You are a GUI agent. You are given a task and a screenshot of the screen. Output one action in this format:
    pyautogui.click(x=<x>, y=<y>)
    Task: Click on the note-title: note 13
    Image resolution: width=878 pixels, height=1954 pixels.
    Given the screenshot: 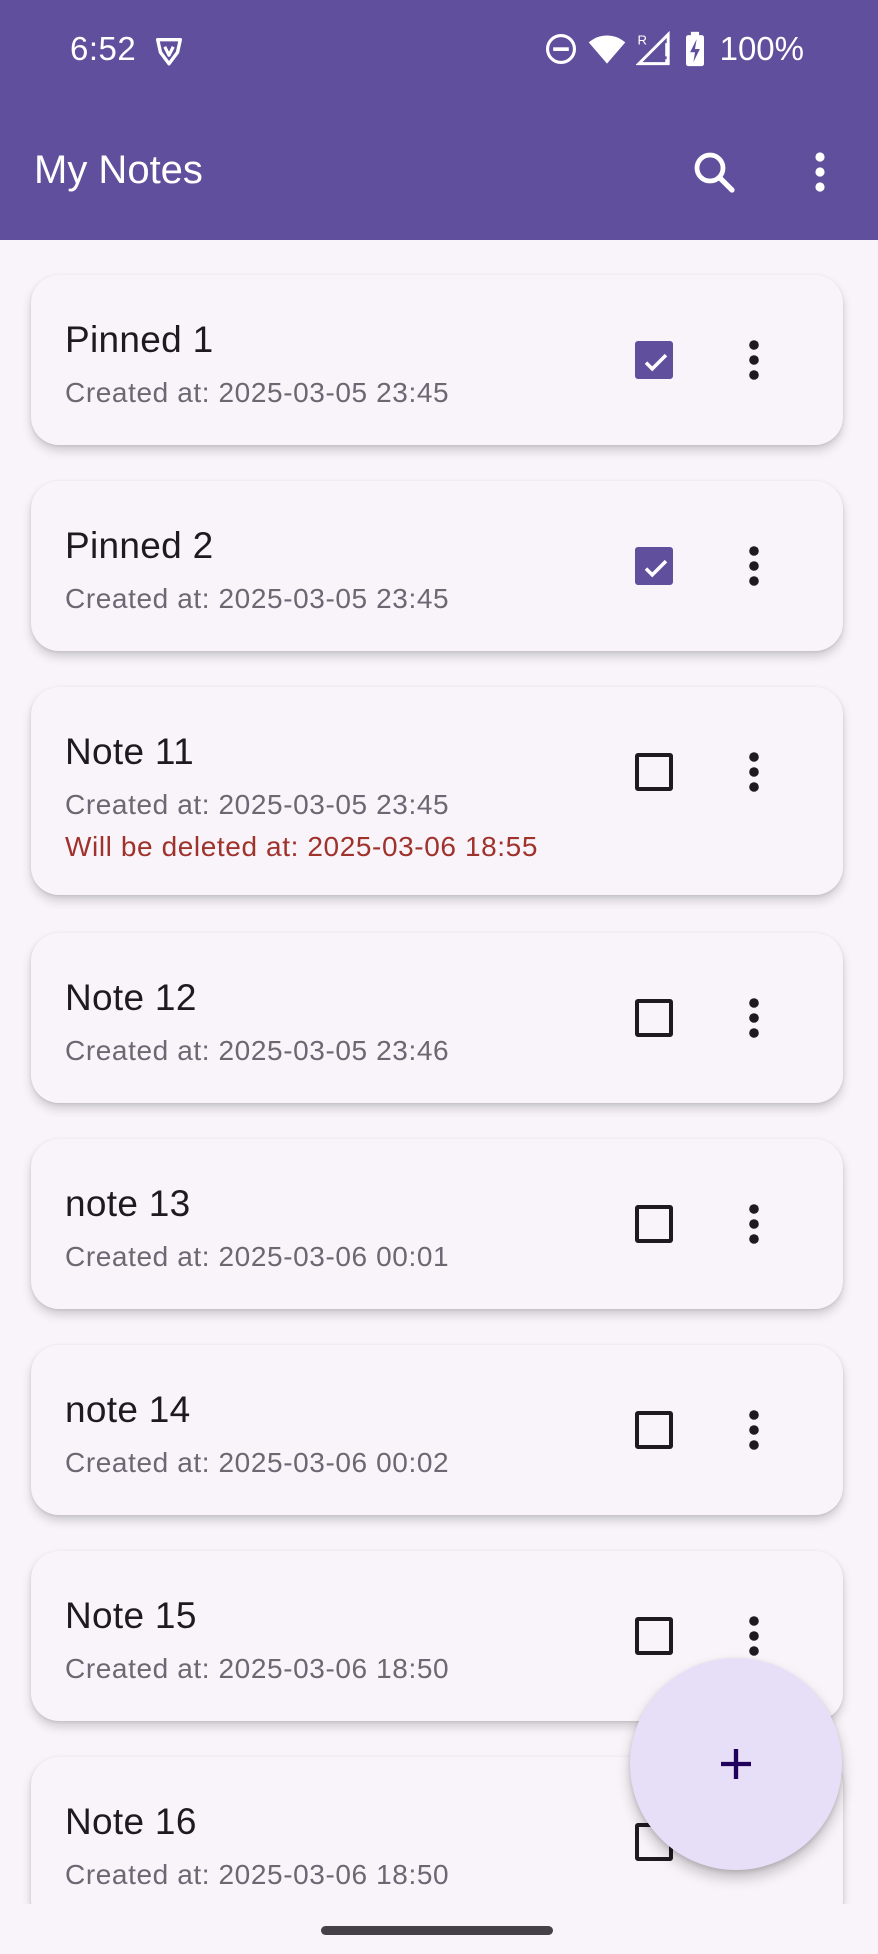 What is the action you would take?
    pyautogui.click(x=128, y=1203)
    